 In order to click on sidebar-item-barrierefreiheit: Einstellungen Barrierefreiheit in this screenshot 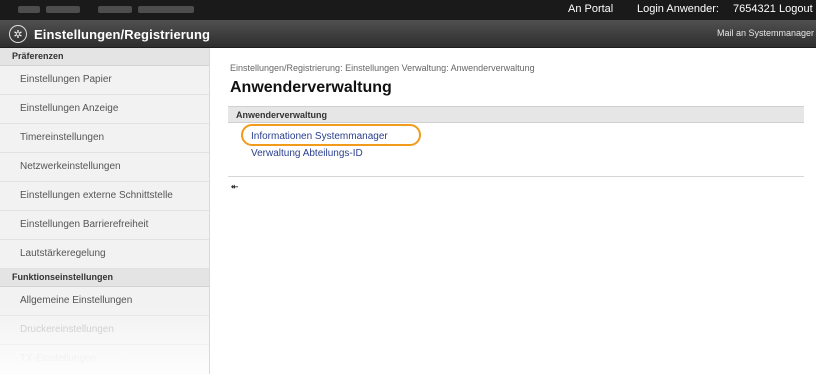, I will do `click(104, 225)`.